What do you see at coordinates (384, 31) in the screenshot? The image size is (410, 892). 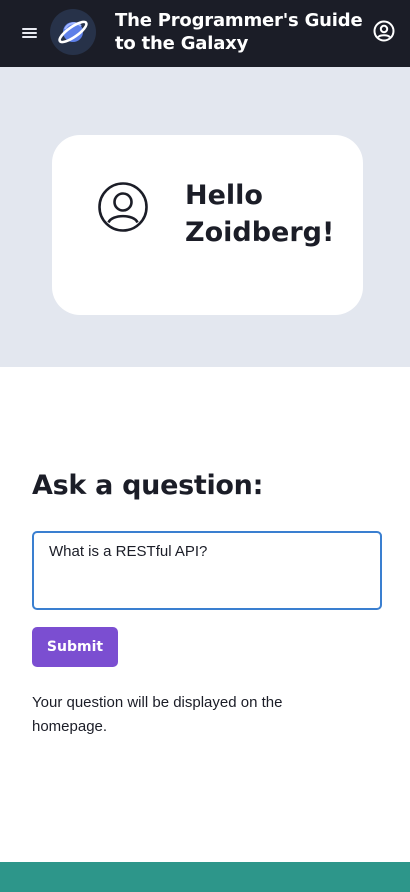 I see `user-account-icon` at bounding box center [384, 31].